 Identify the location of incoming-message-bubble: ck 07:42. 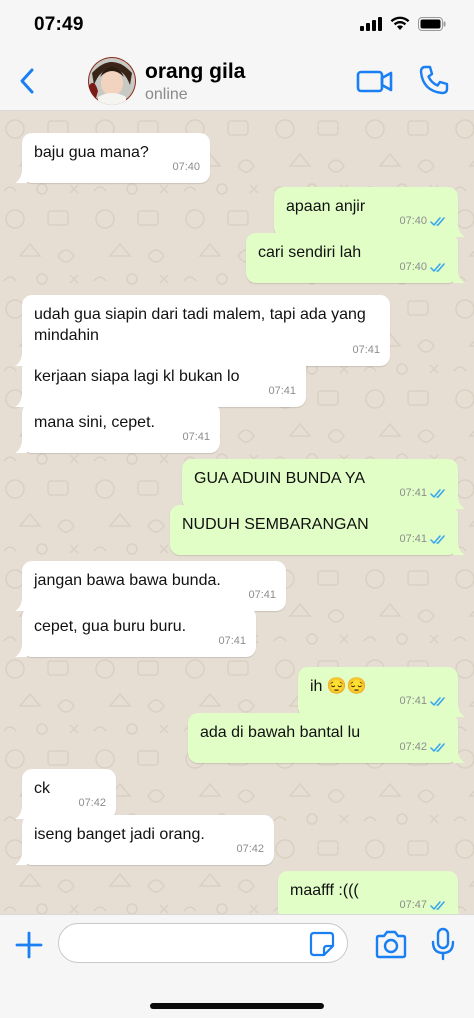
(65, 794).